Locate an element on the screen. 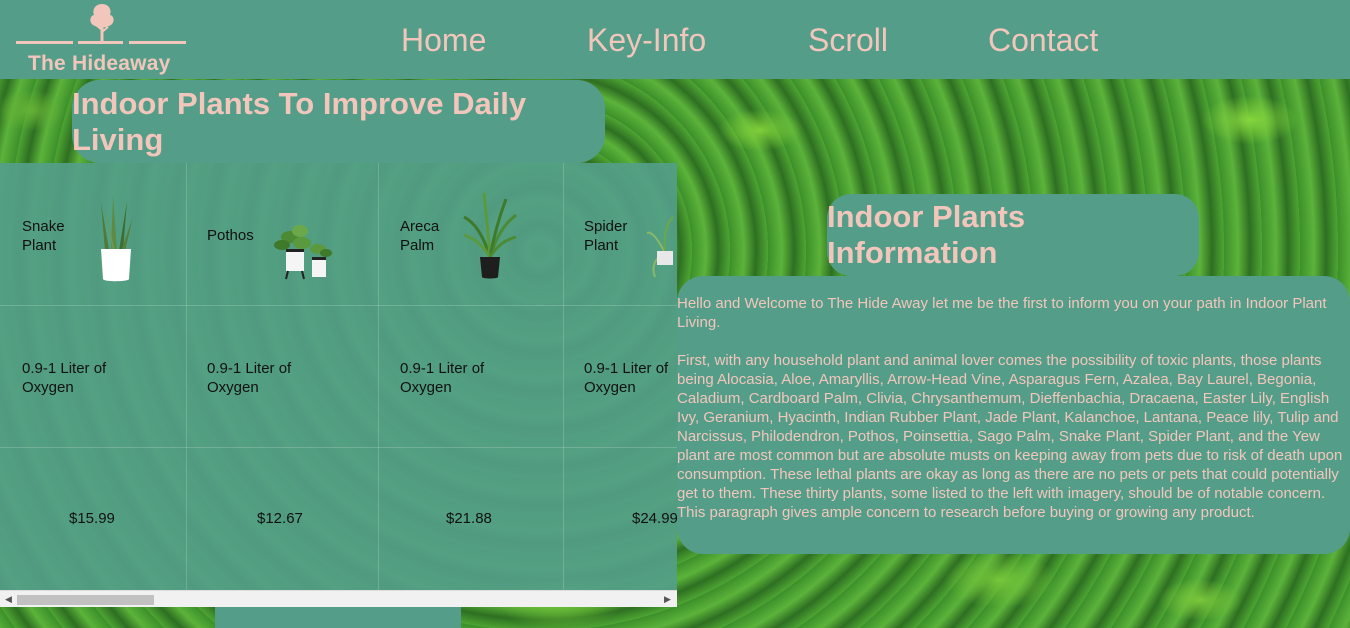 This screenshot has width=1350, height=628. main-nav: Home Key-Info Scroll Contact is located at coordinates (675, 39).